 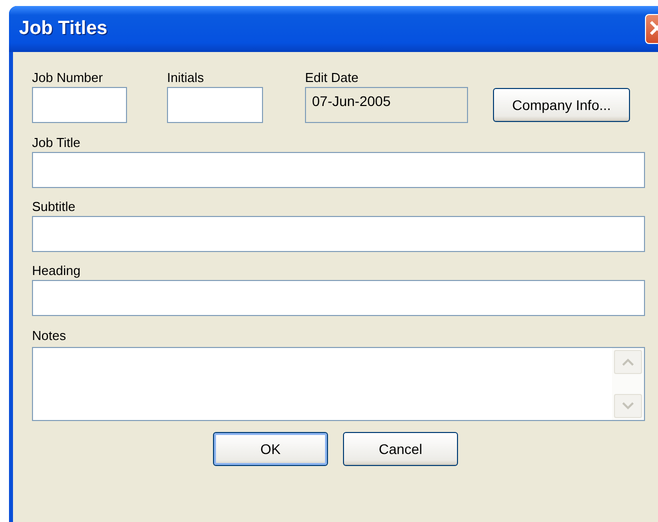 What do you see at coordinates (628, 362) in the screenshot?
I see `scroll-up-icon` at bounding box center [628, 362].